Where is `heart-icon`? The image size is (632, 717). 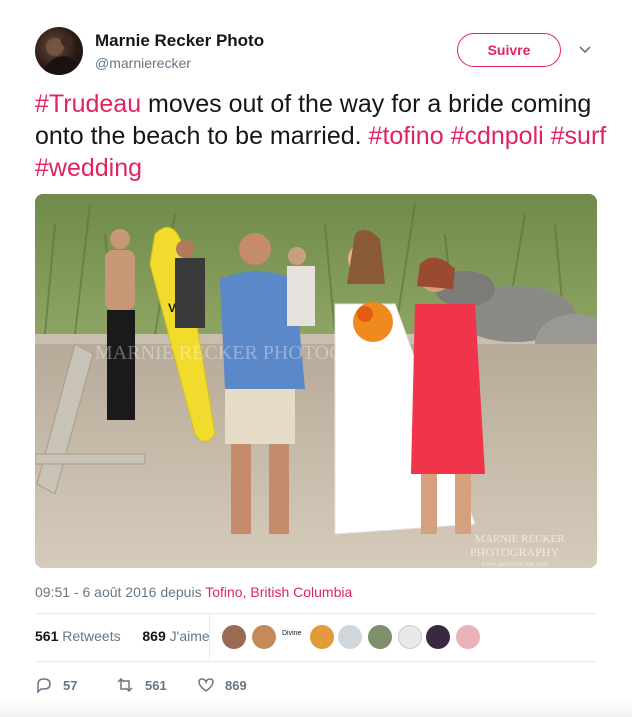
heart-icon is located at coordinates (206, 685).